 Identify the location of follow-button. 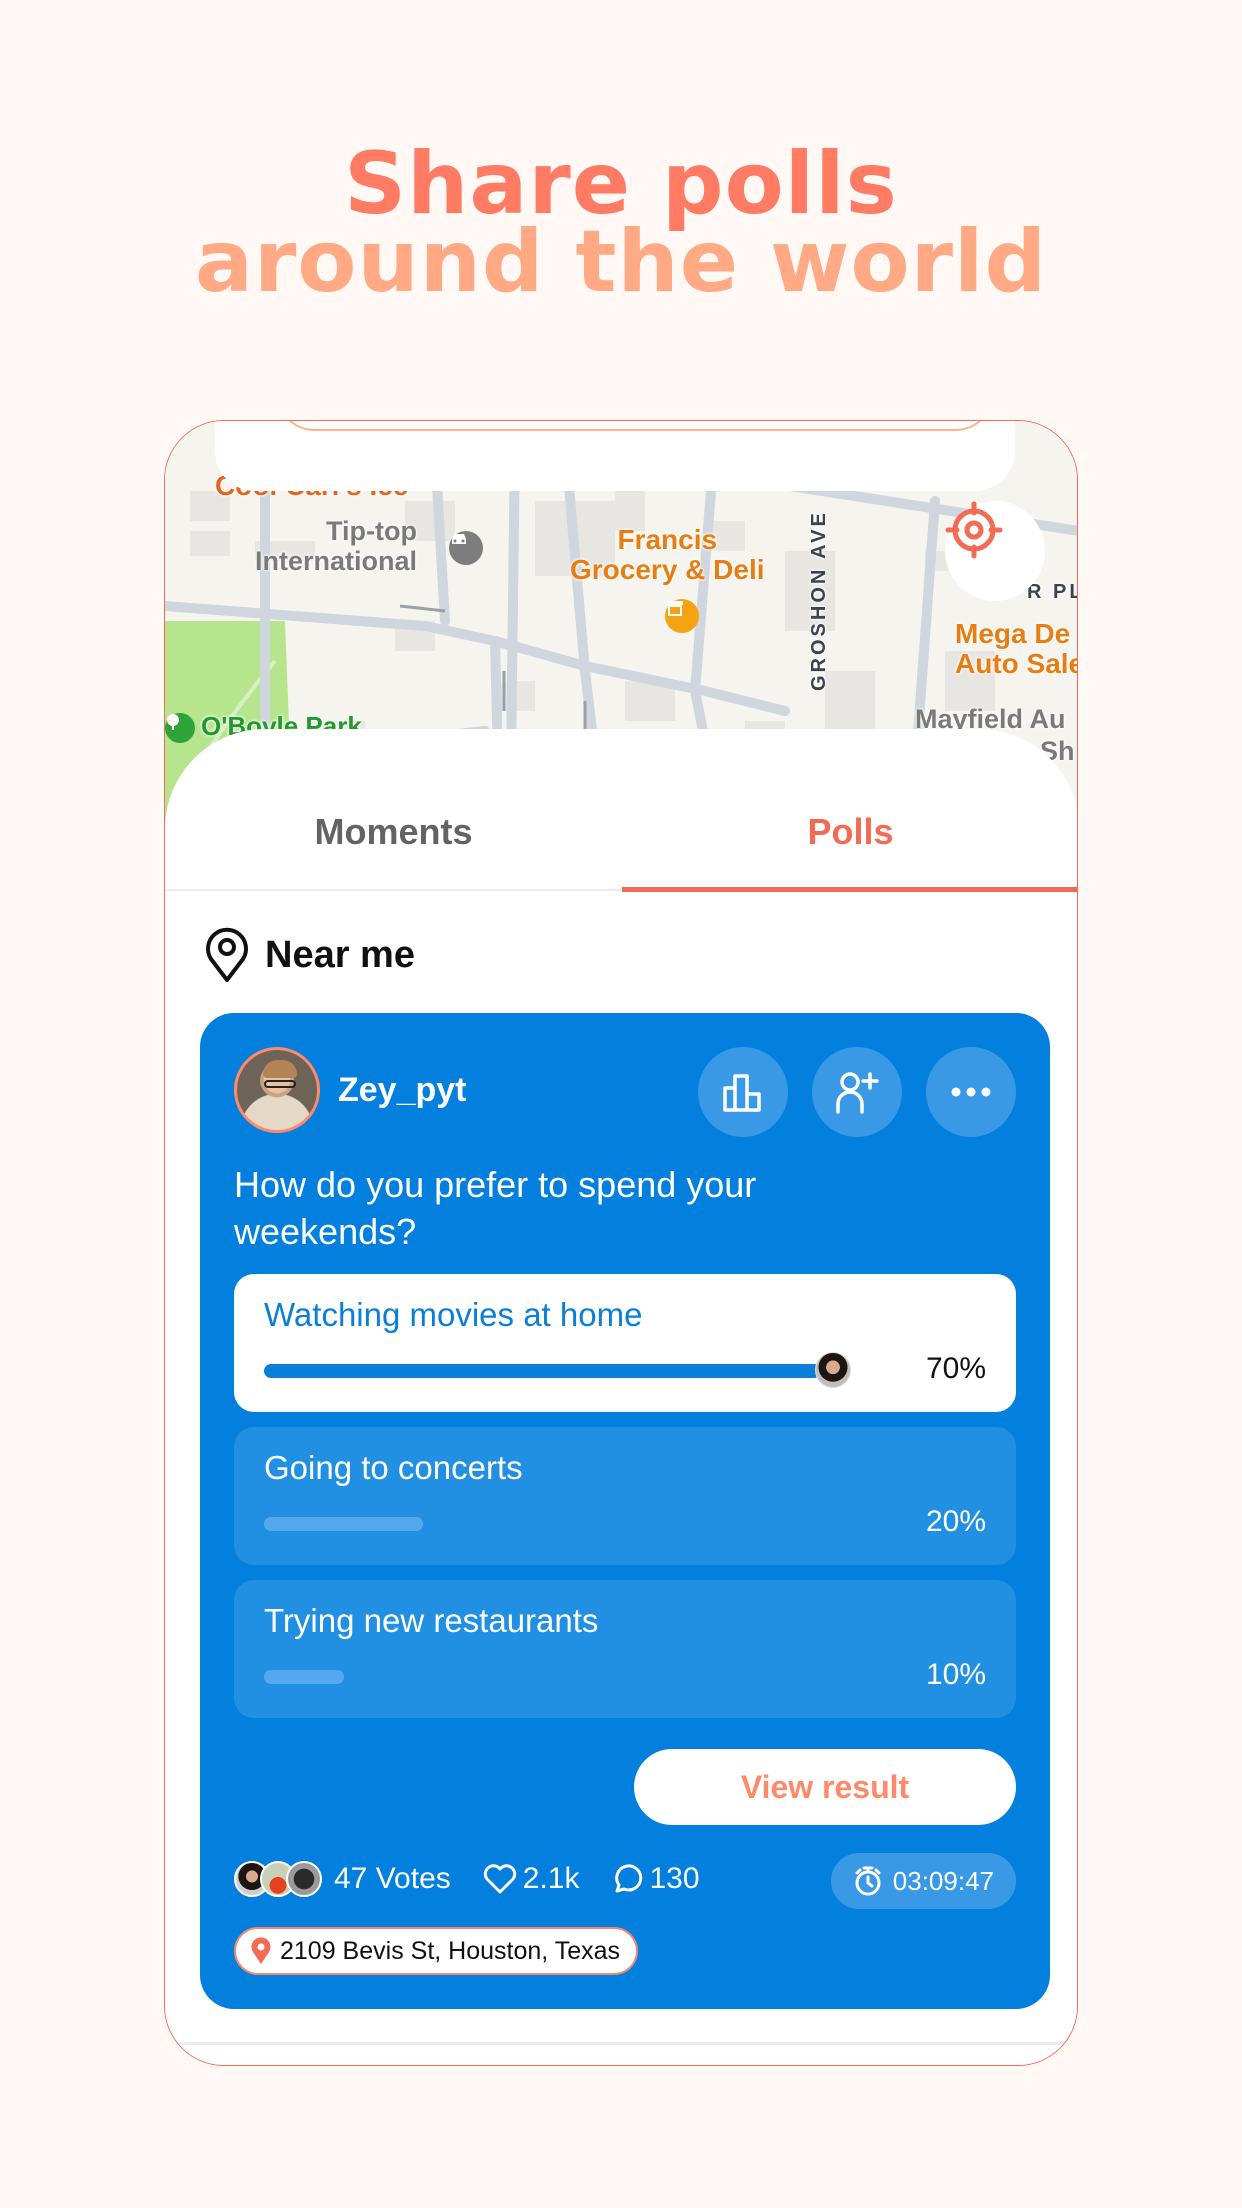
(857, 1092).